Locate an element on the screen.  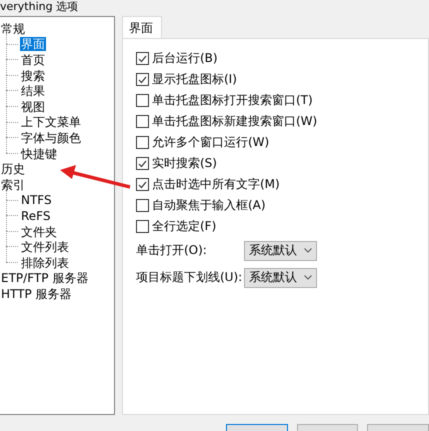
tree-item: ReFS is located at coordinates (36, 215).